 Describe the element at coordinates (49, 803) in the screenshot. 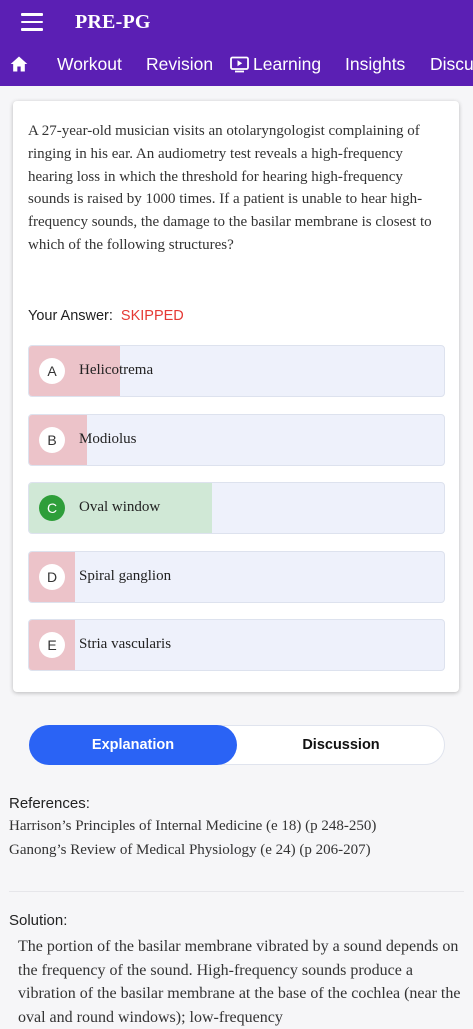

I see `references-heading: References:` at that location.